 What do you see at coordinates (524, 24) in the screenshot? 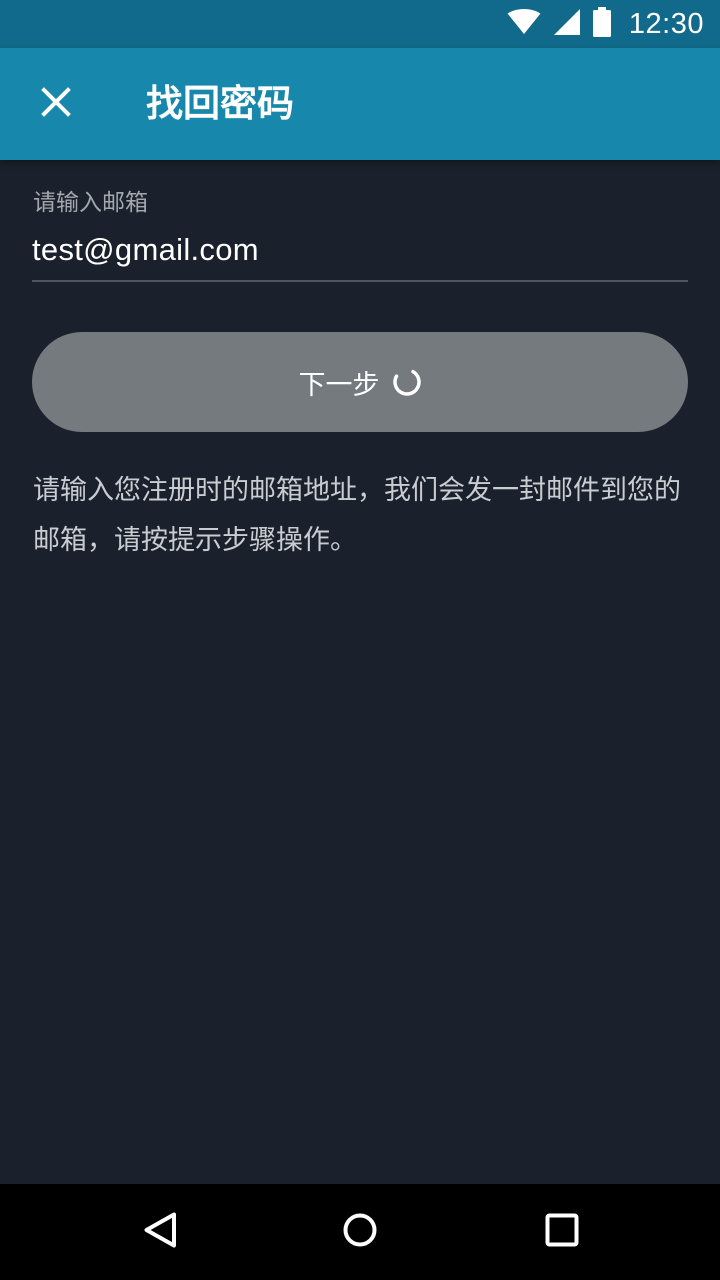
I see `wifi-icon` at bounding box center [524, 24].